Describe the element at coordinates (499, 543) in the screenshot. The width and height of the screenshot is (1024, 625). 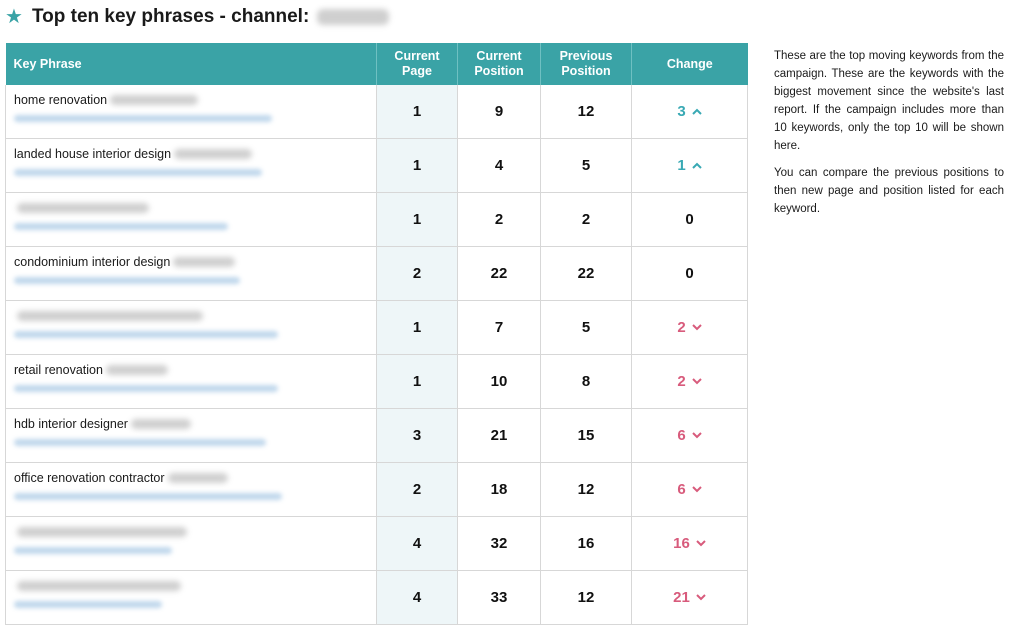
I see `current-position-cell: 32` at that location.